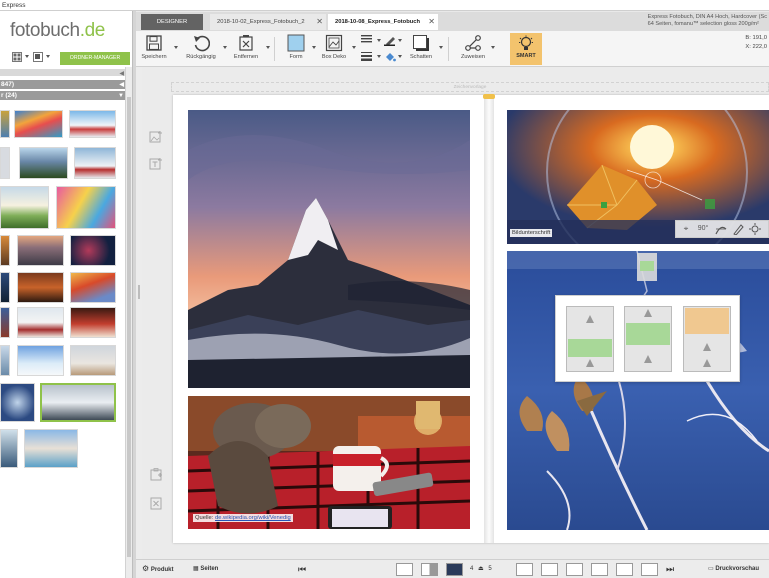 Image resolution: width=769 pixels, height=578 pixels. I want to click on delete-page-icon, so click(156, 503).